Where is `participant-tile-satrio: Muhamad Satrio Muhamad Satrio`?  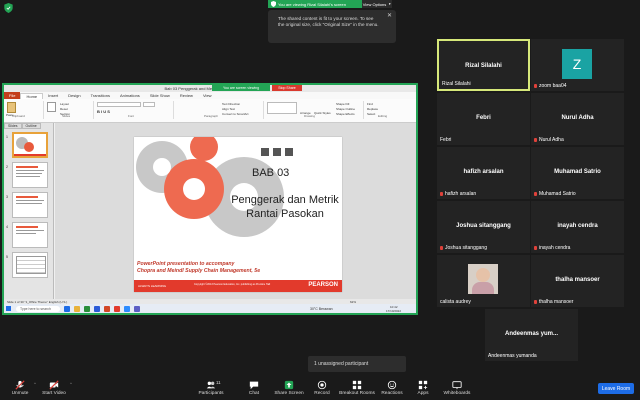
participant-tile-satrio: Muhamad Satrio Muhamad Satrio is located at coordinates (577, 173).